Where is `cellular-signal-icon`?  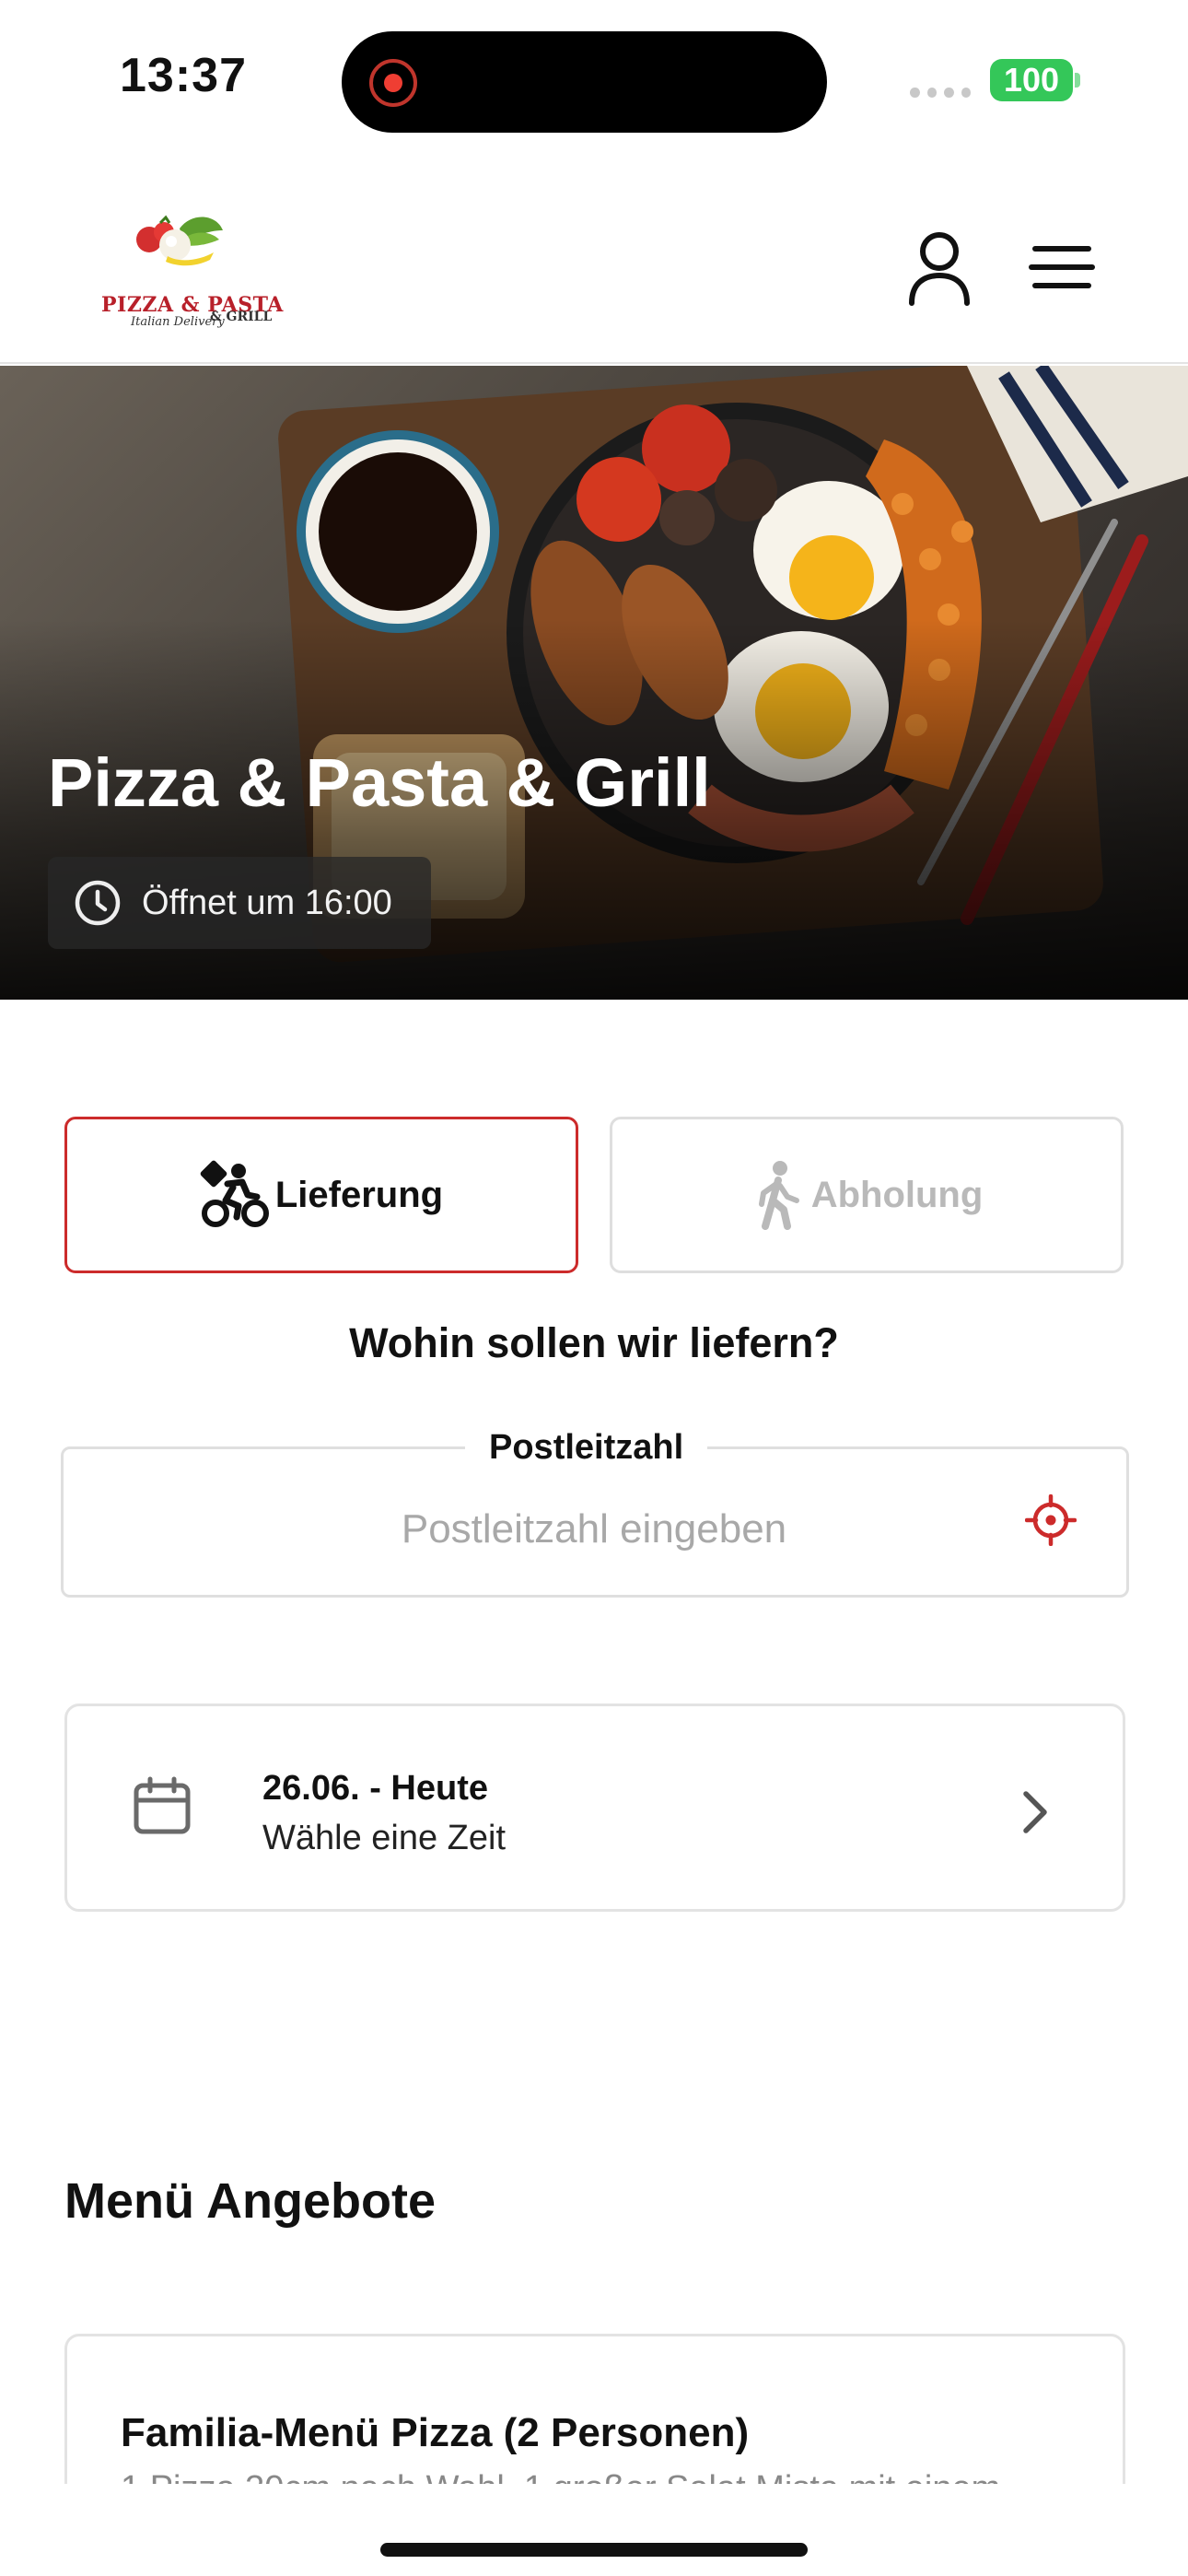 cellular-signal-icon is located at coordinates (940, 93).